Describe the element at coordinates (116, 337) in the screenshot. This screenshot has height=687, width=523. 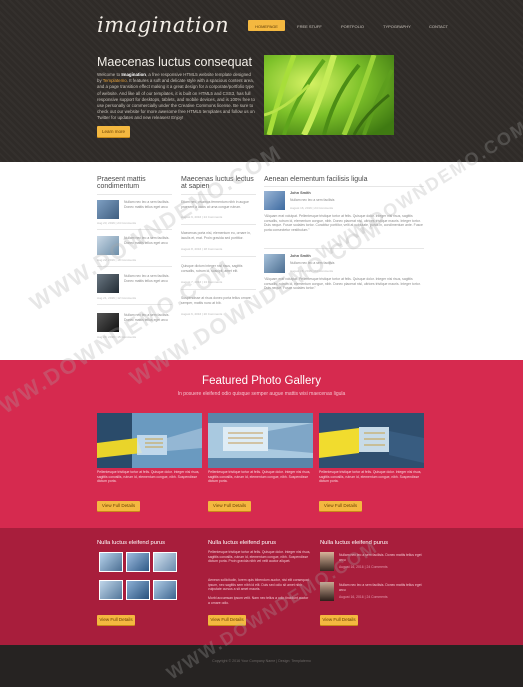
I see `col1-item-4-meta: Aug 20, 2016 | 15 Comments` at that location.